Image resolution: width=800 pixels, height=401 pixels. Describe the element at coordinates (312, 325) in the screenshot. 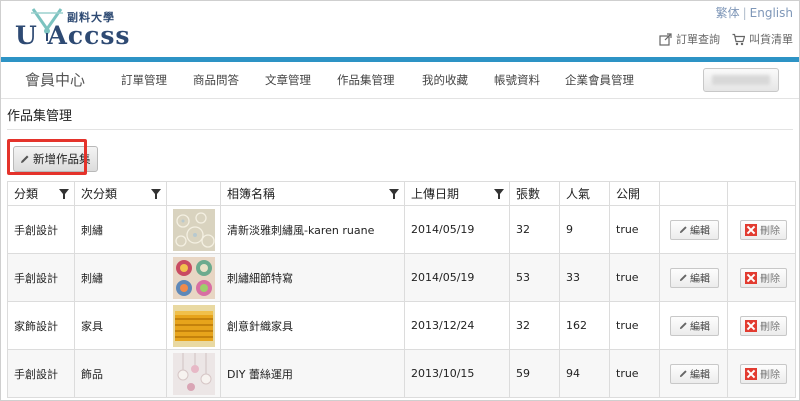

I see `cell-album-name: 創意針織家具` at that location.